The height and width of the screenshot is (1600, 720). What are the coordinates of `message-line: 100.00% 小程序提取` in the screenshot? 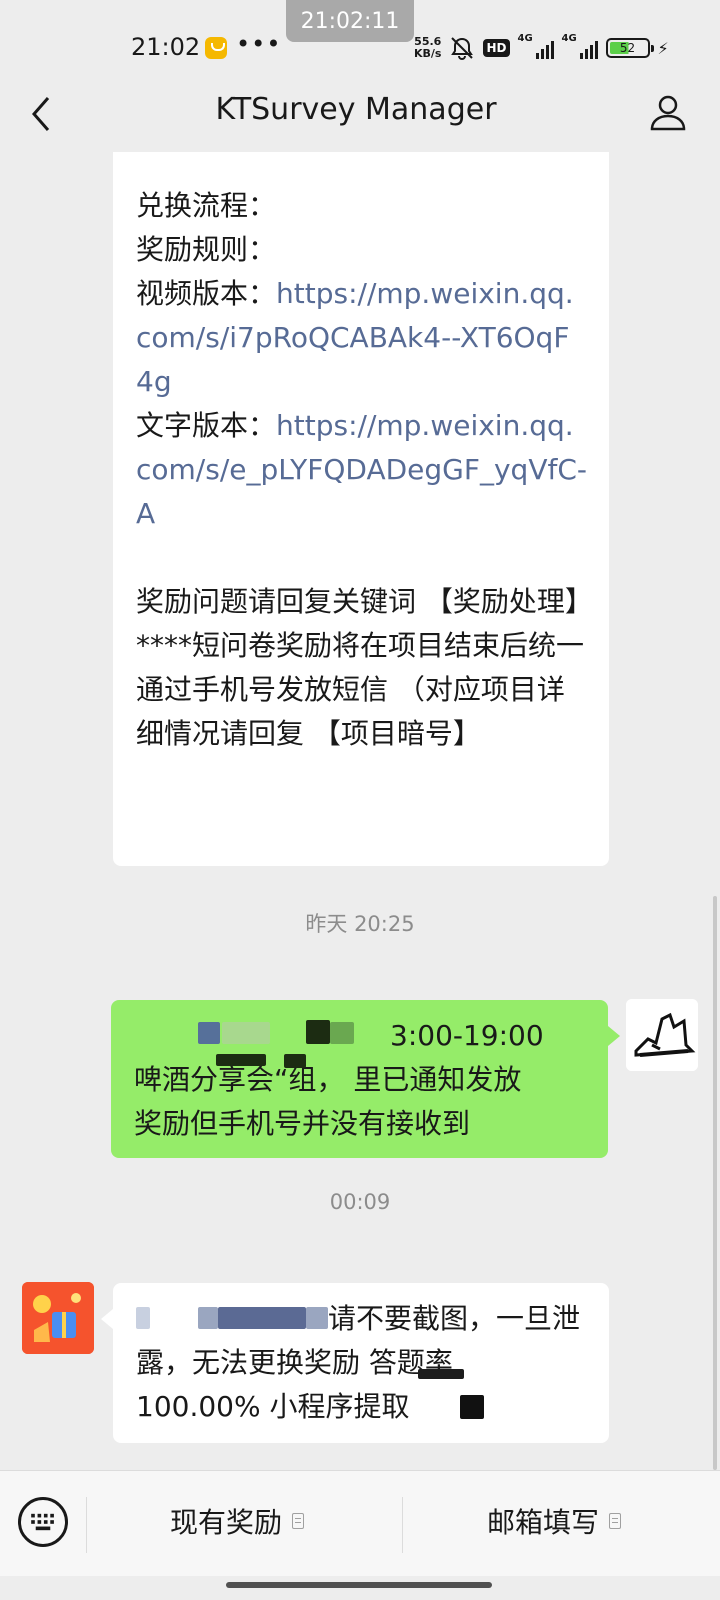 It's located at (361, 1407).